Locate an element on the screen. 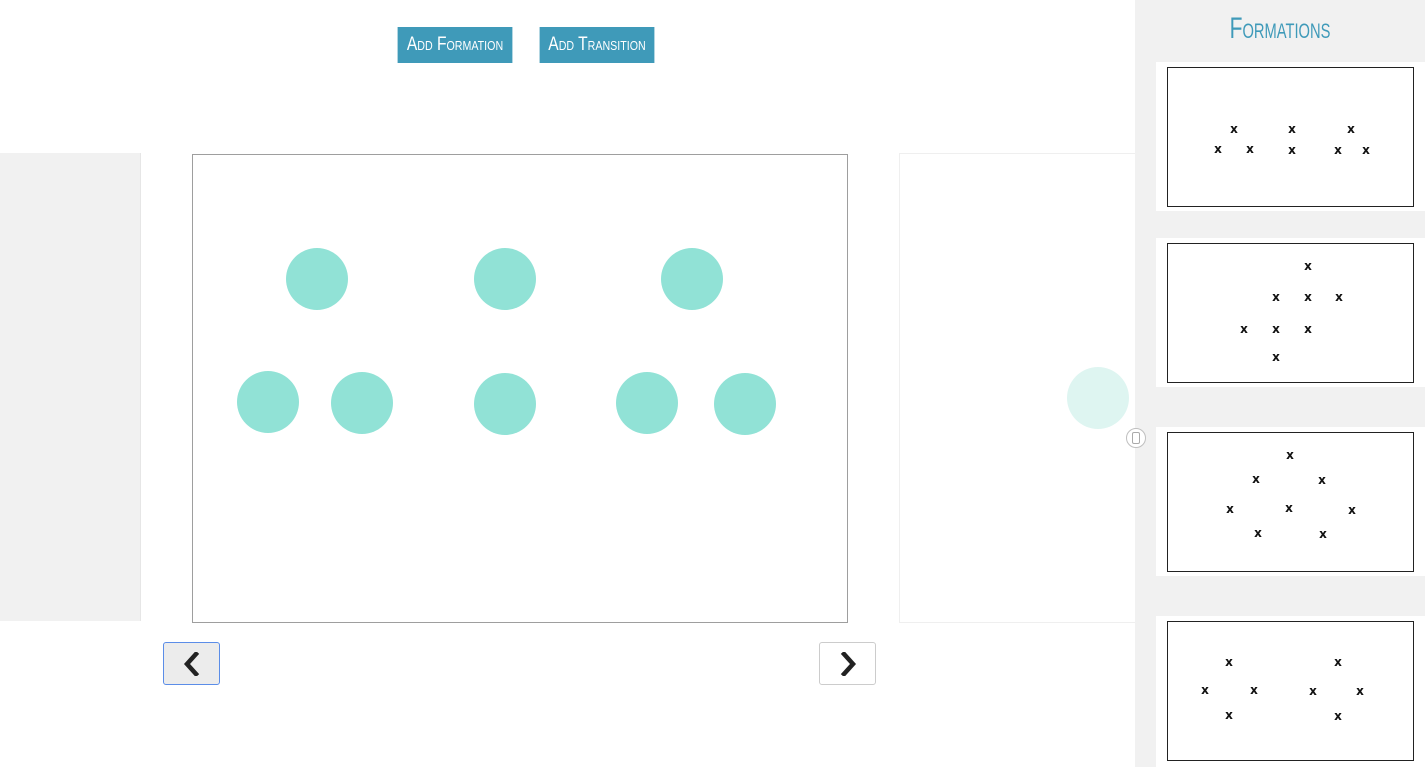 The image size is (1425, 767). add-formation-button: Add Formation is located at coordinates (455, 45).